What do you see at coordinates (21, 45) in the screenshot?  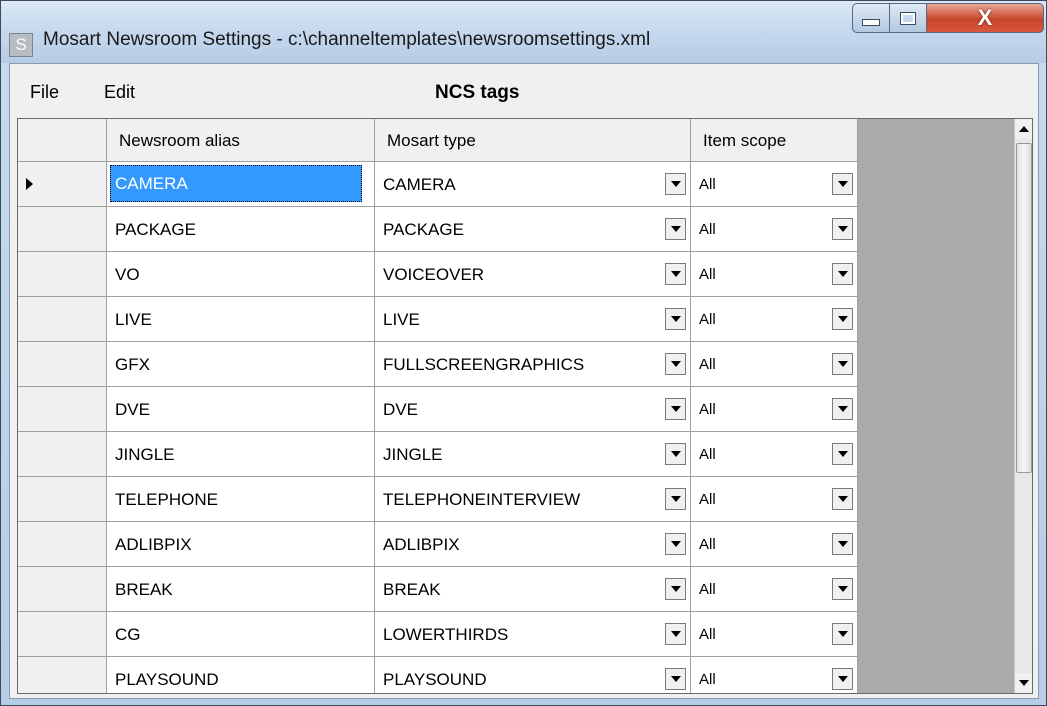 I see `app-icon: S` at bounding box center [21, 45].